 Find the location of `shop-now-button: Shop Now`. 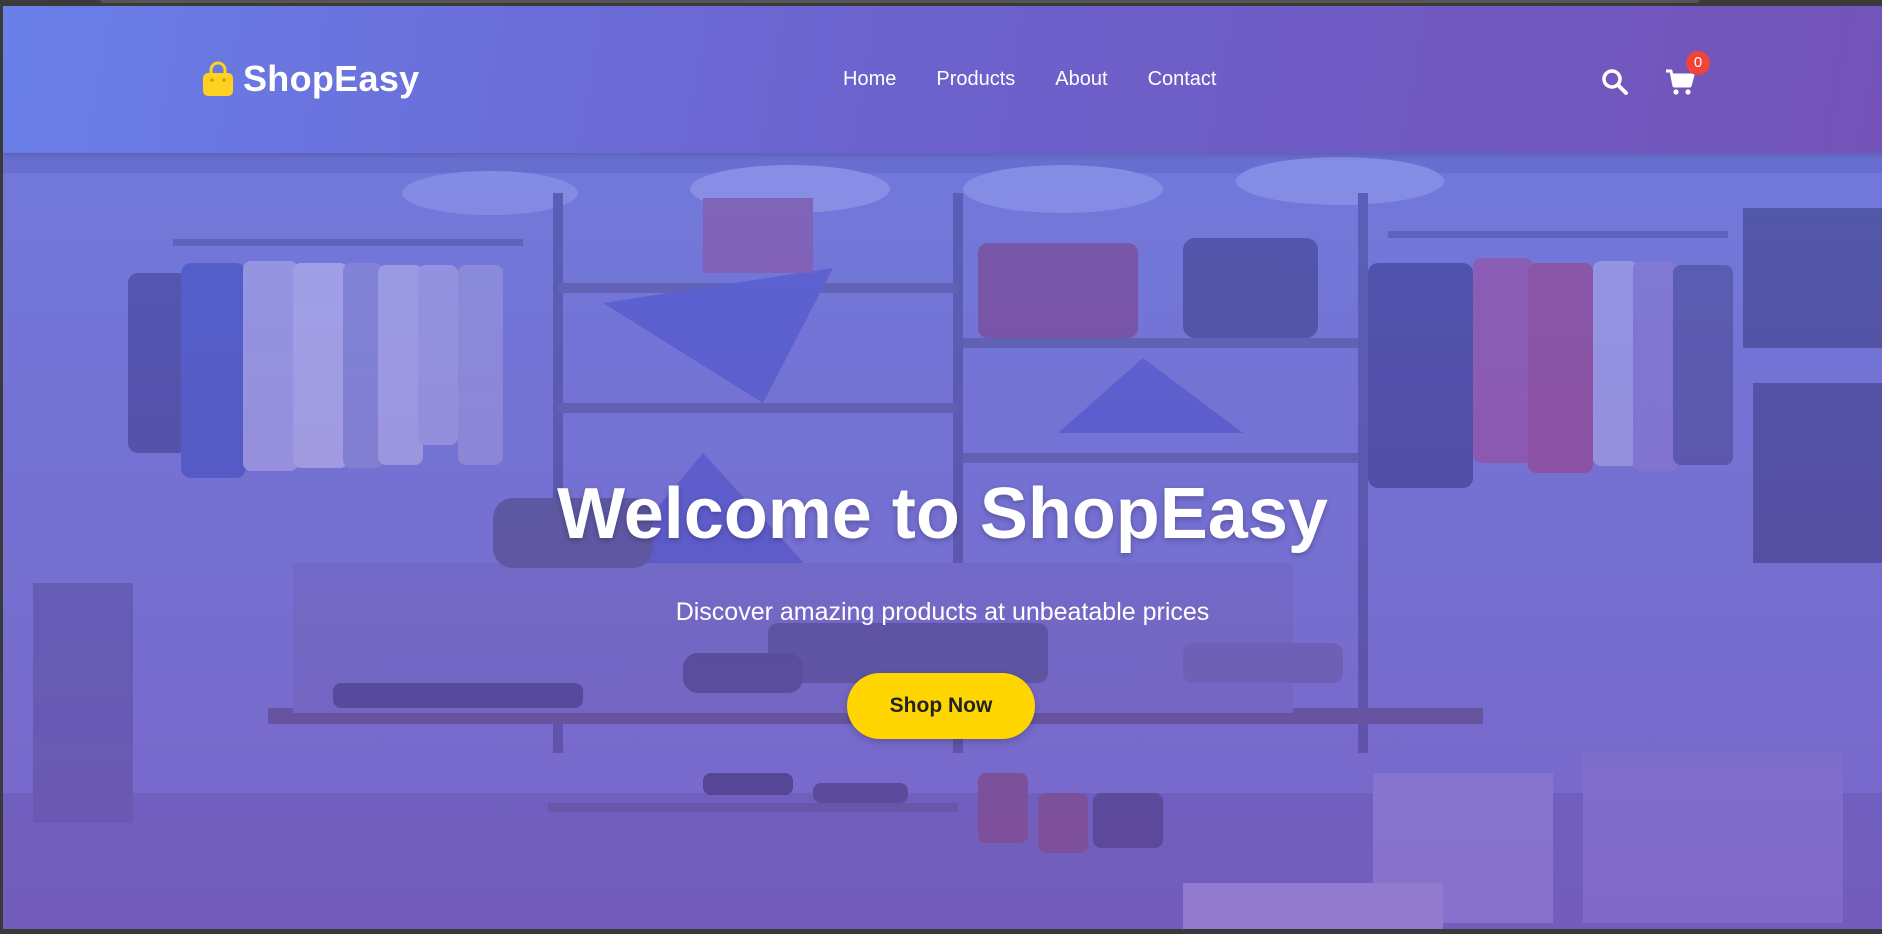

shop-now-button: Shop Now is located at coordinates (941, 706).